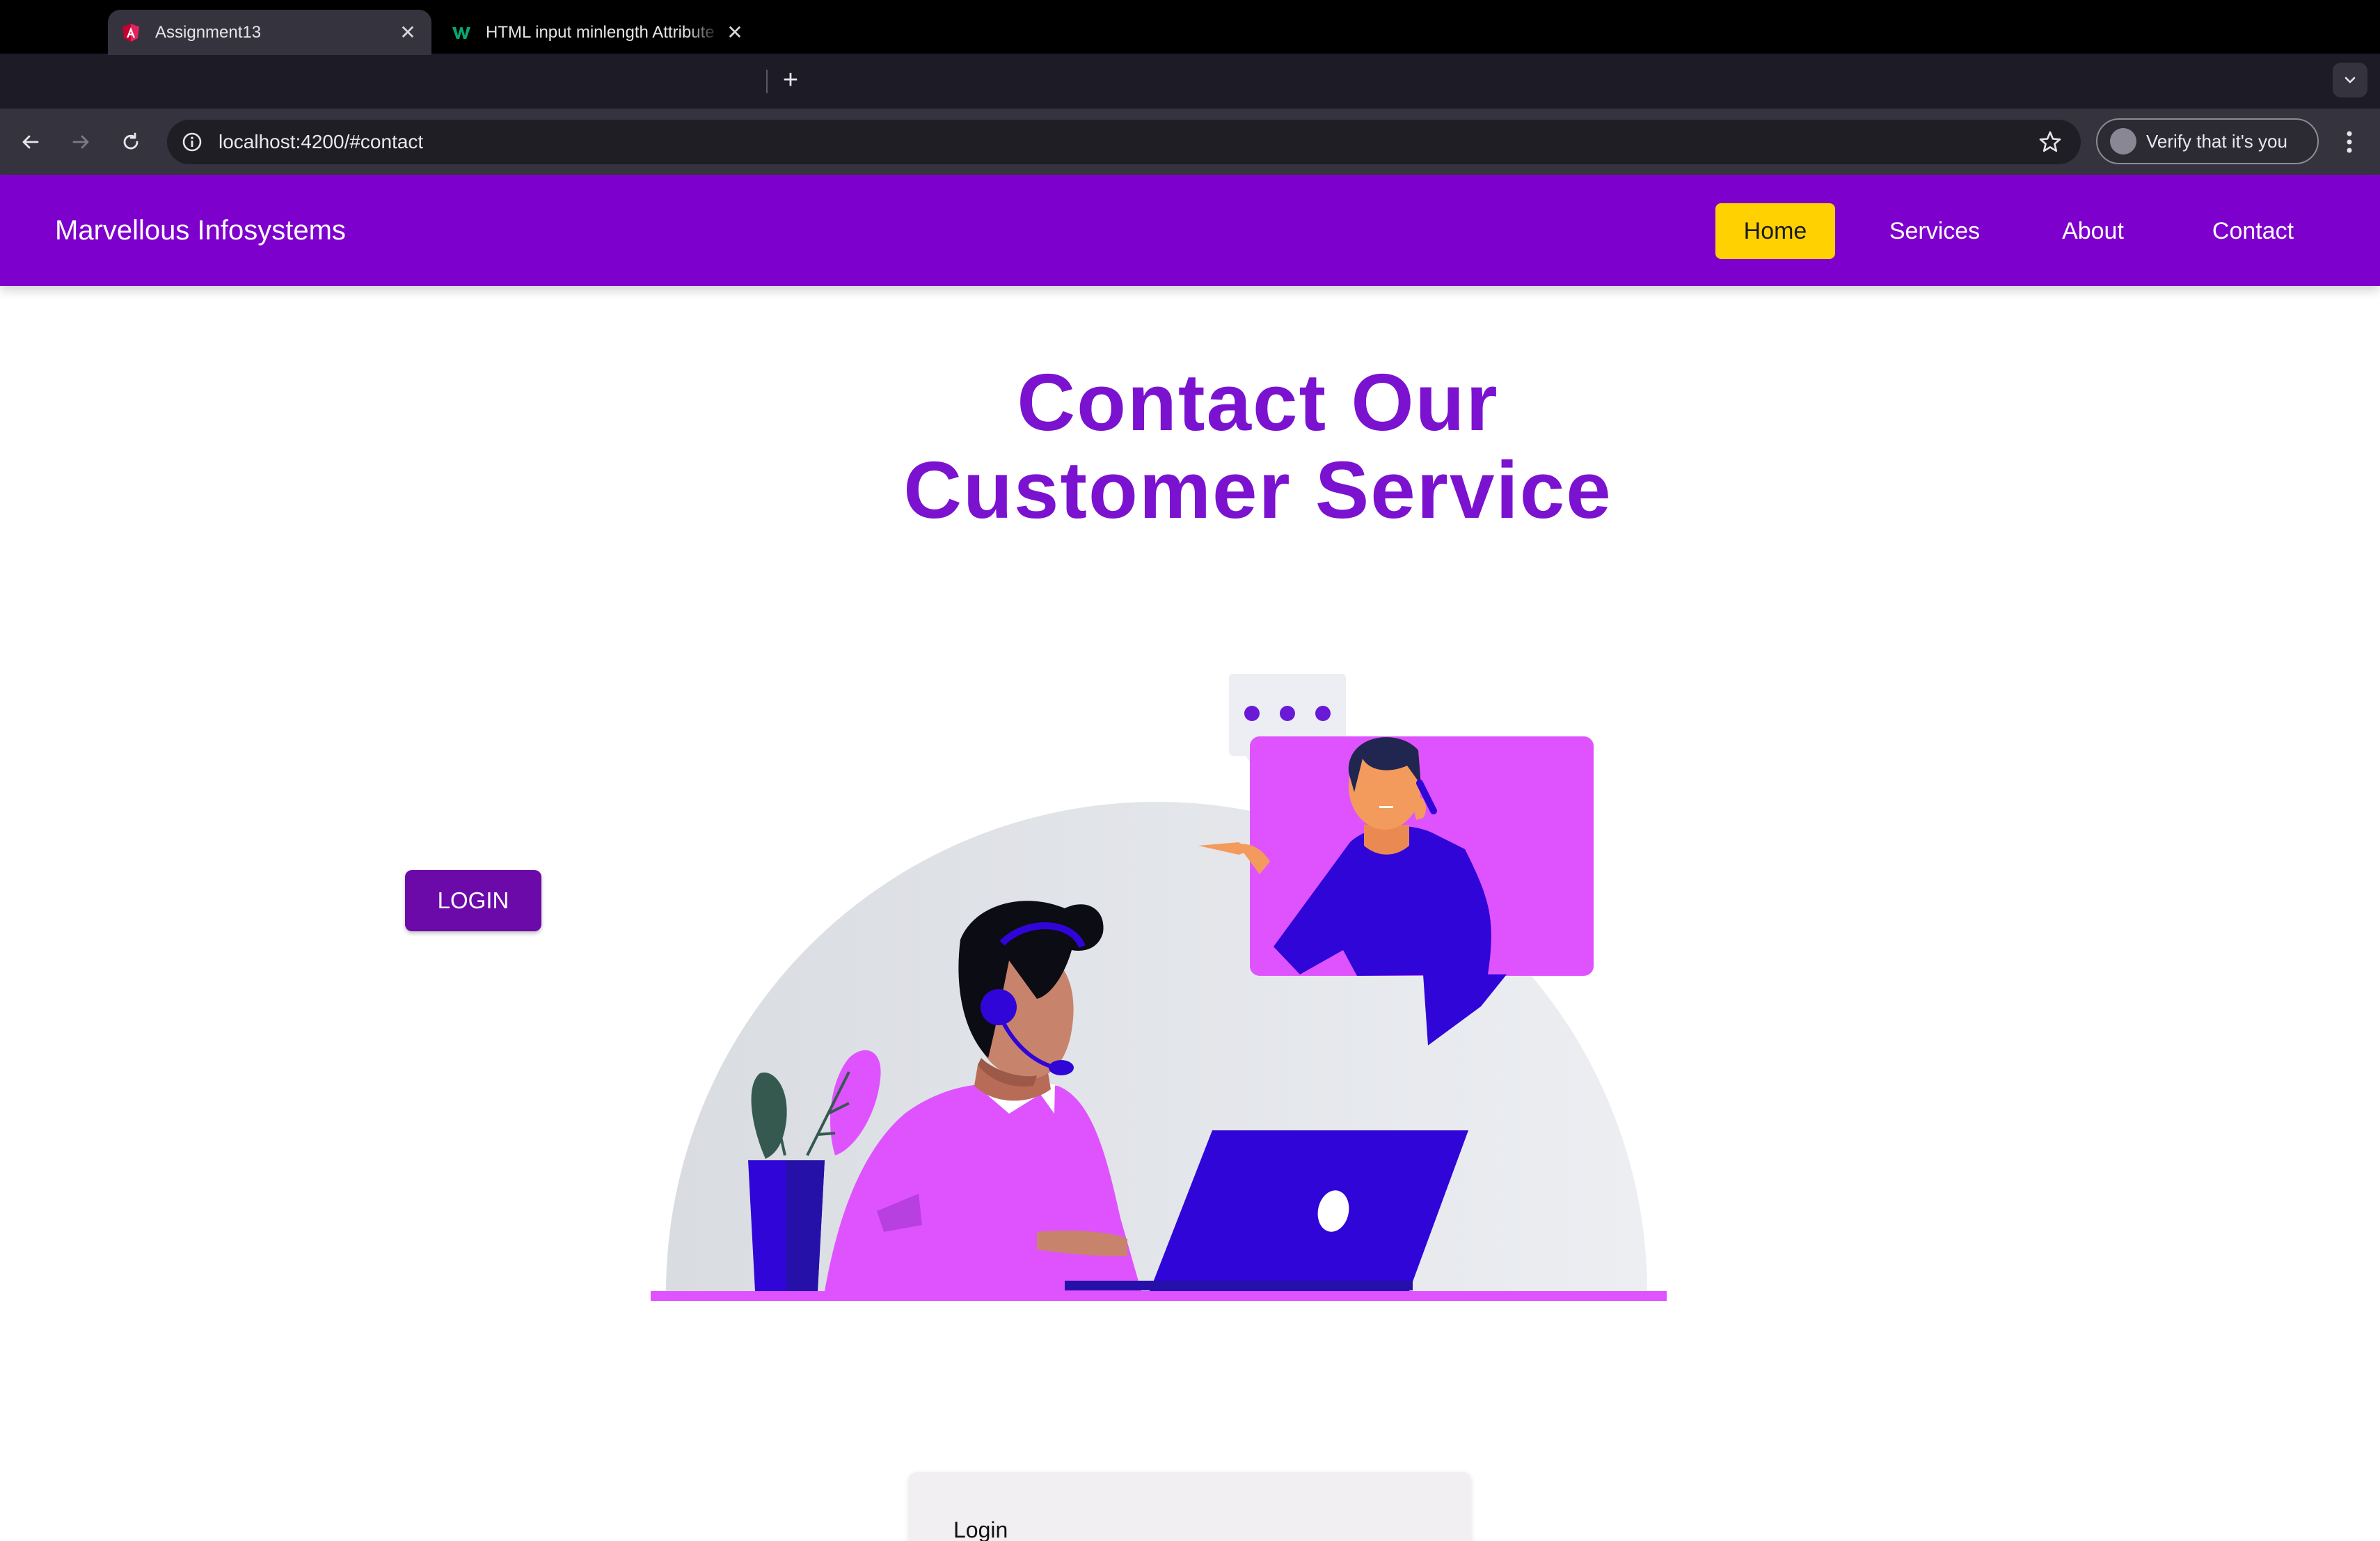 The width and height of the screenshot is (2380, 1541). I want to click on forward-button, so click(80, 142).